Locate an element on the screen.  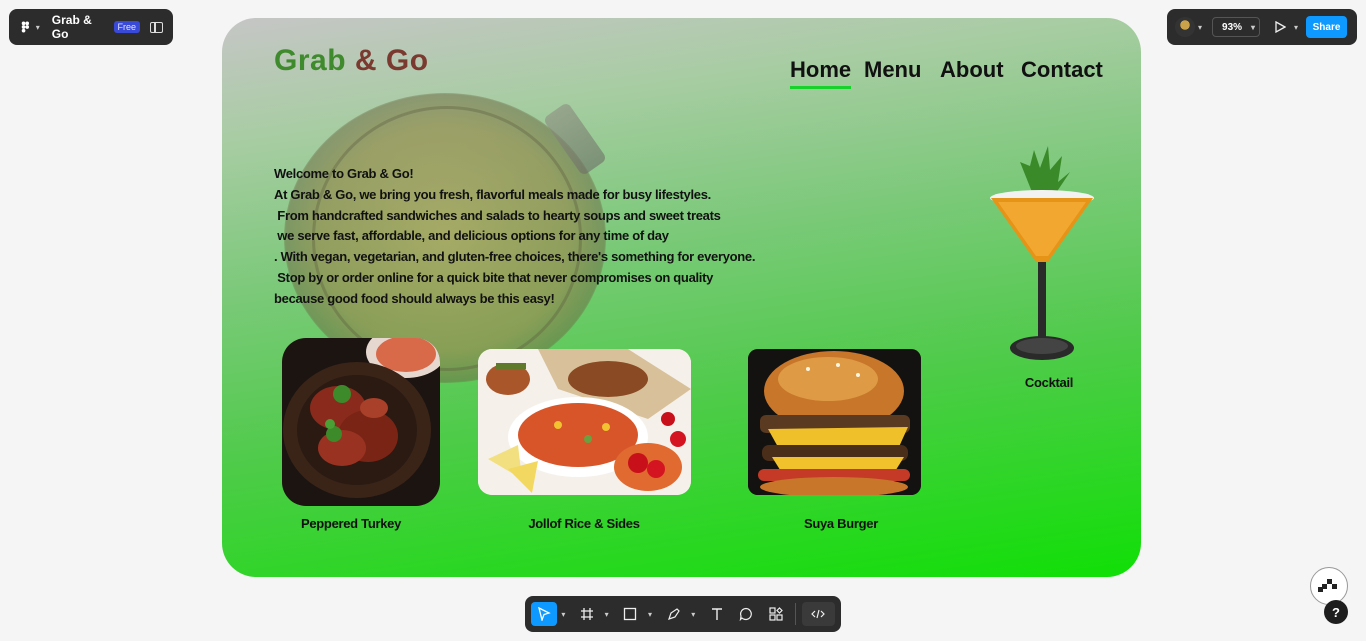
file-panel: ▾ Grab & Go Free is located at coordinates (91, 27).